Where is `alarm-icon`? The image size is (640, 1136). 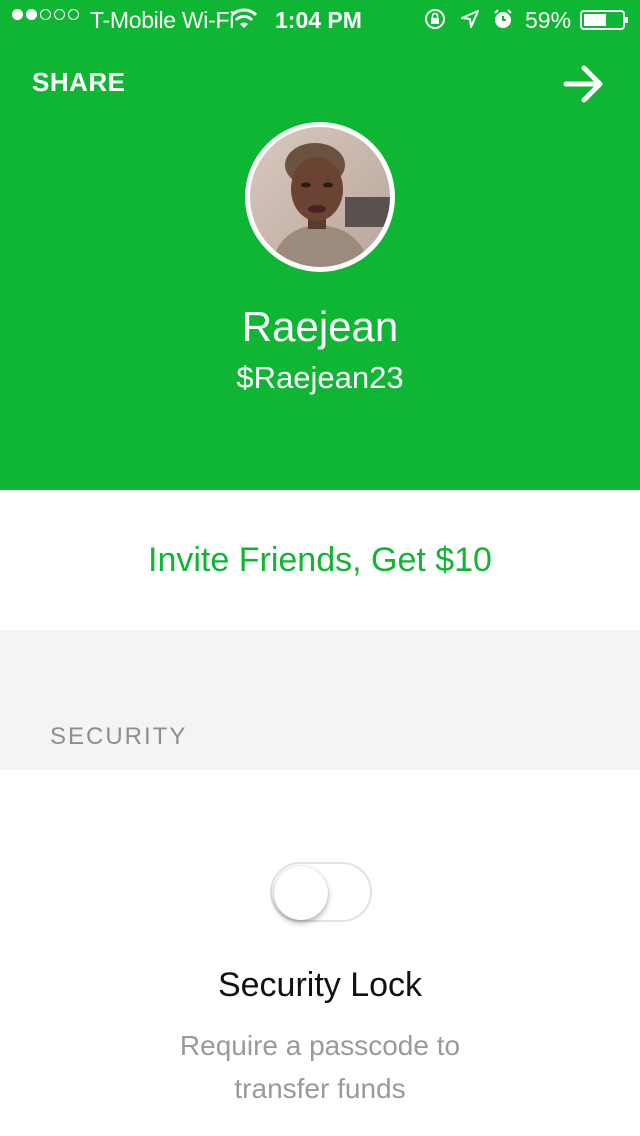
alarm-icon is located at coordinates (503, 18).